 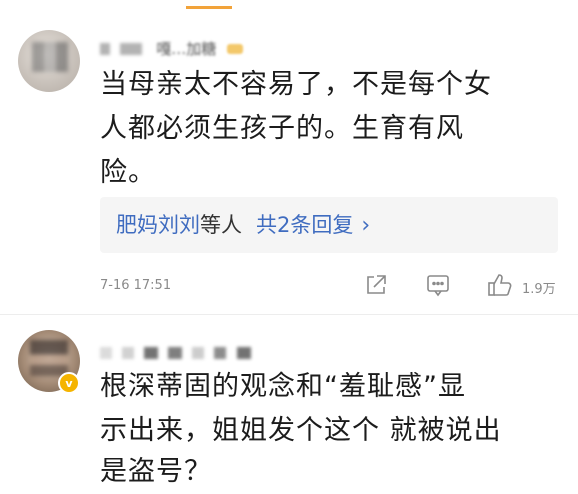 I want to click on comment-text-line: 示出来，姐姐发个这个 就被说出, so click(x=301, y=430).